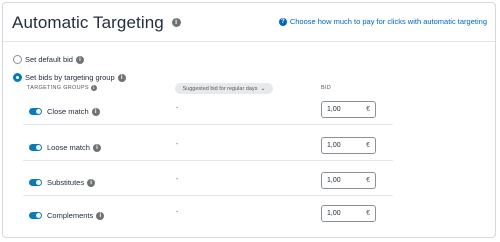  I want to click on col-header-targeting-groups-text: TARGETING GROUPS, so click(58, 88).